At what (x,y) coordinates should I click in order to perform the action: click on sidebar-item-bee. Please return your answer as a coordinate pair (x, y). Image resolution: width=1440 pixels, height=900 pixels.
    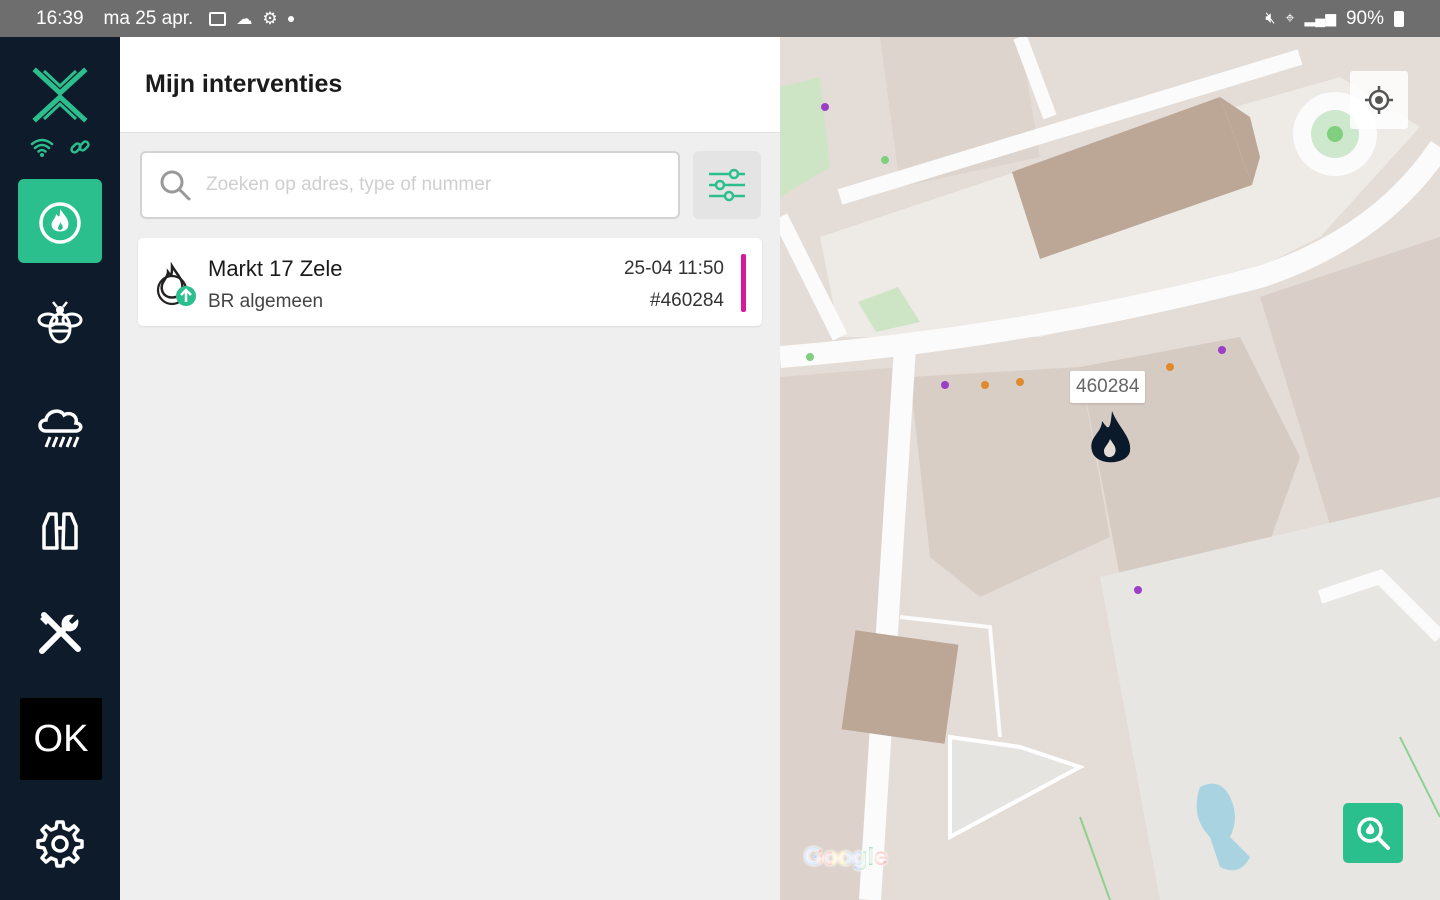
    Looking at the image, I should click on (60, 324).